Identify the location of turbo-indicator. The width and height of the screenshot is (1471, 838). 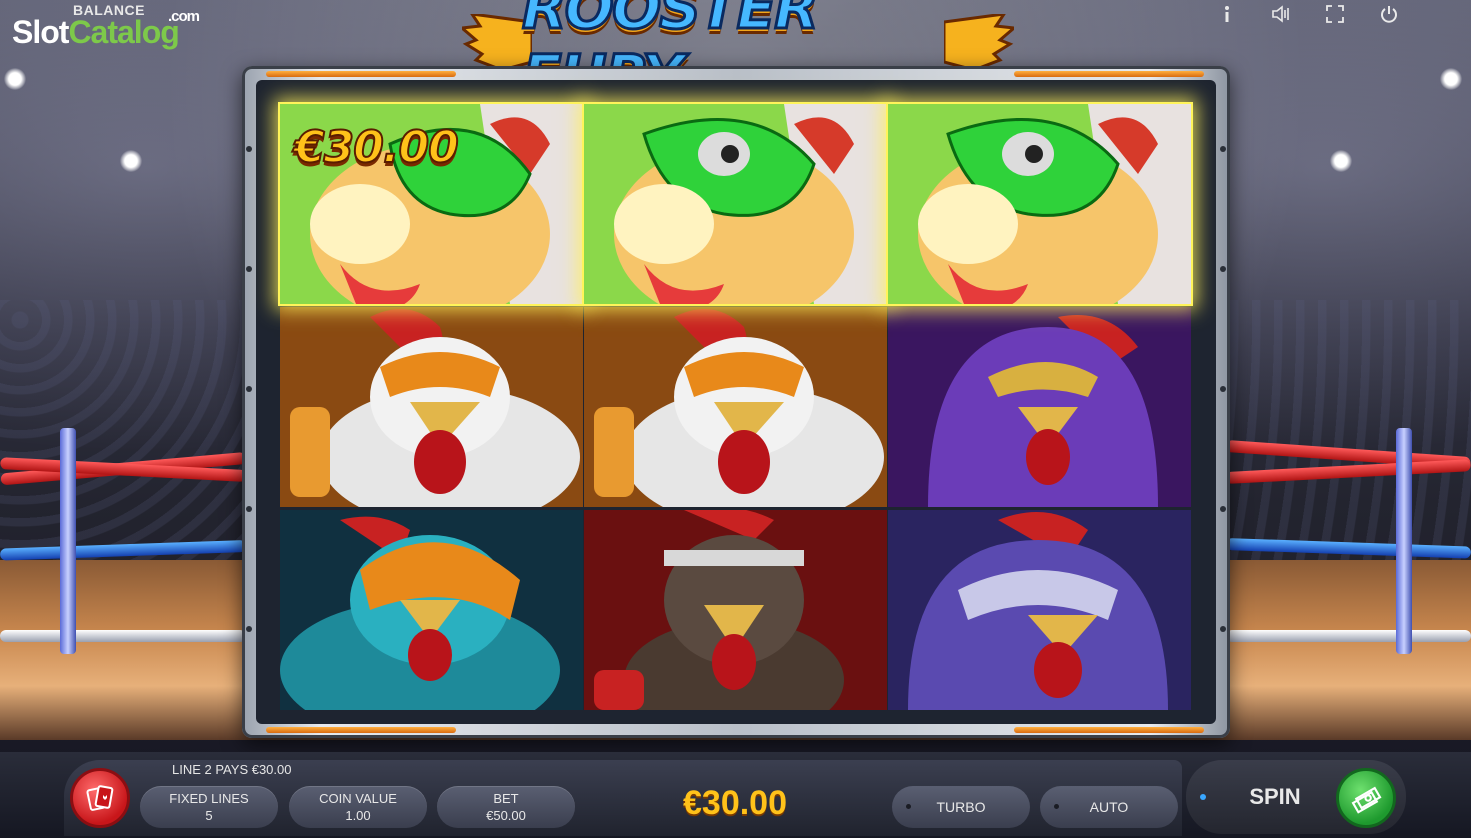
(908, 806).